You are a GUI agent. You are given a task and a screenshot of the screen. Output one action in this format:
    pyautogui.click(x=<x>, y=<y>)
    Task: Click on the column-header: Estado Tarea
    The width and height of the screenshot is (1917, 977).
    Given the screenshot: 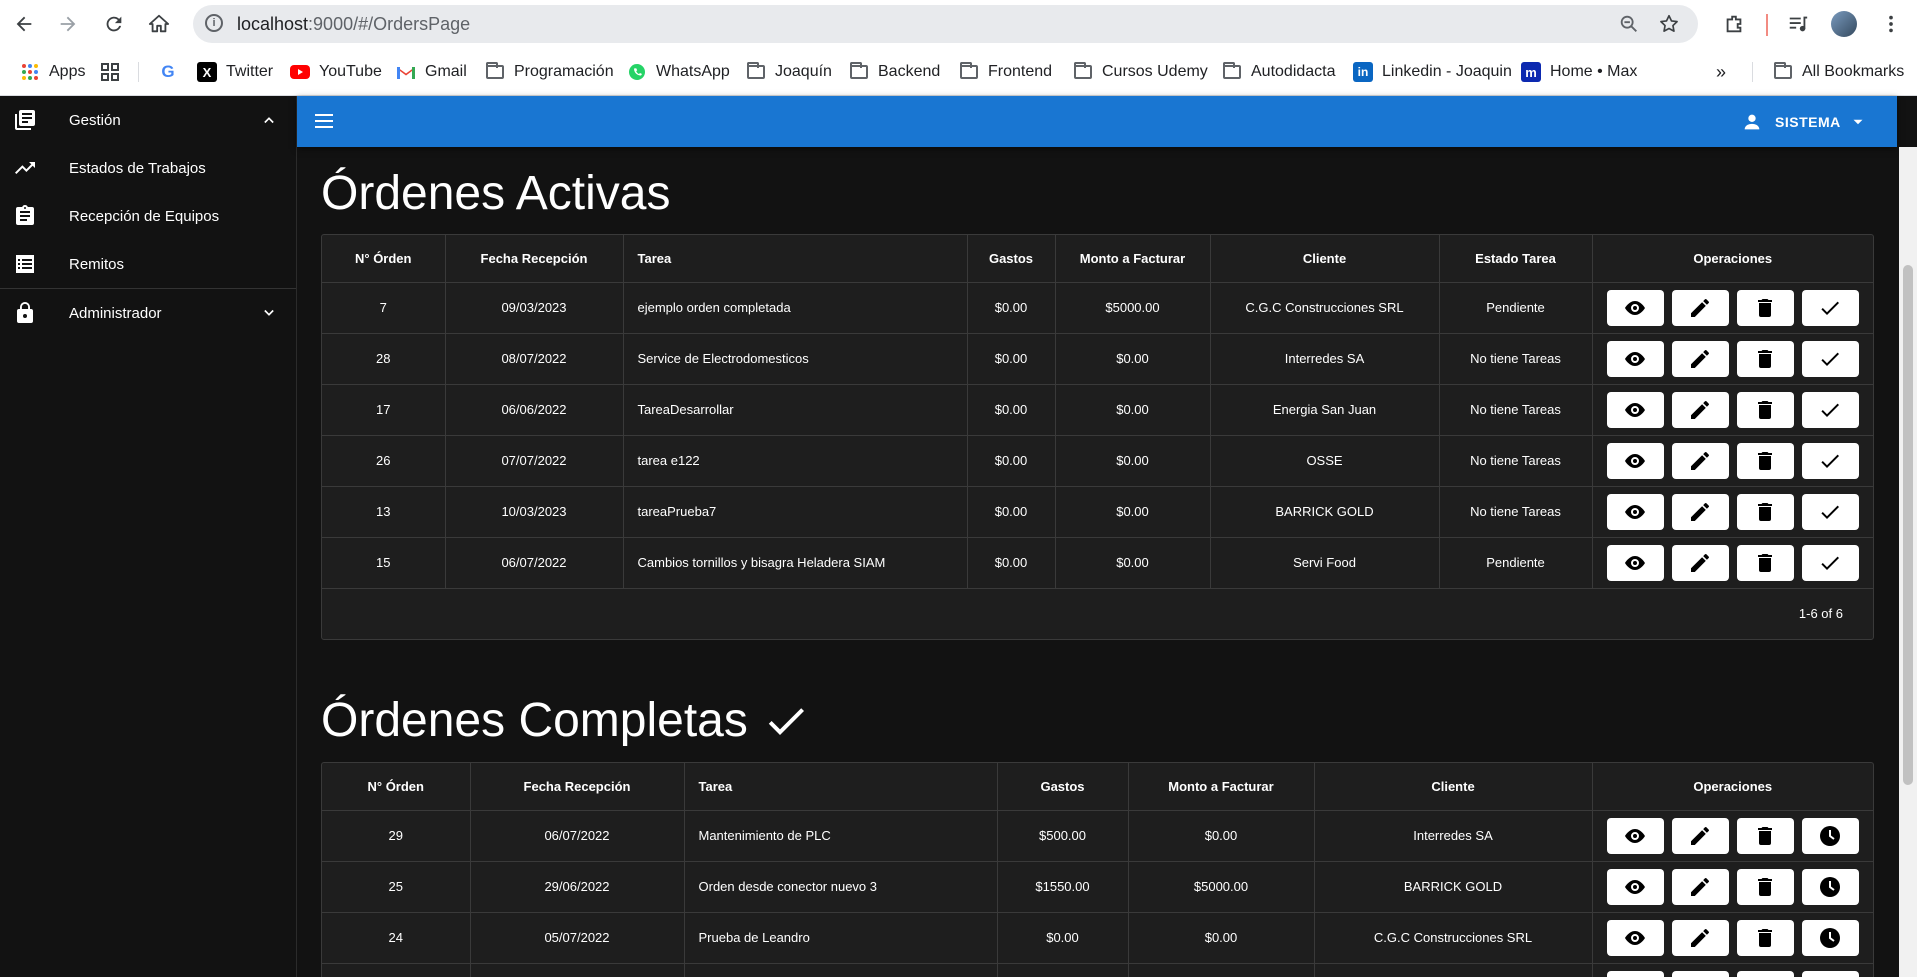 What is the action you would take?
    pyautogui.click(x=1516, y=259)
    